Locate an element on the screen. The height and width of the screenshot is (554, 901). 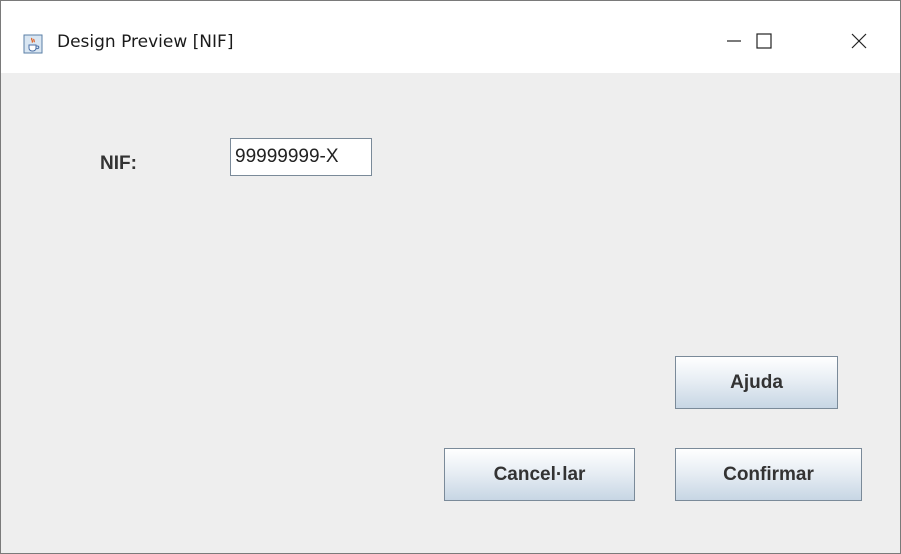
close-button is located at coordinates (859, 43).